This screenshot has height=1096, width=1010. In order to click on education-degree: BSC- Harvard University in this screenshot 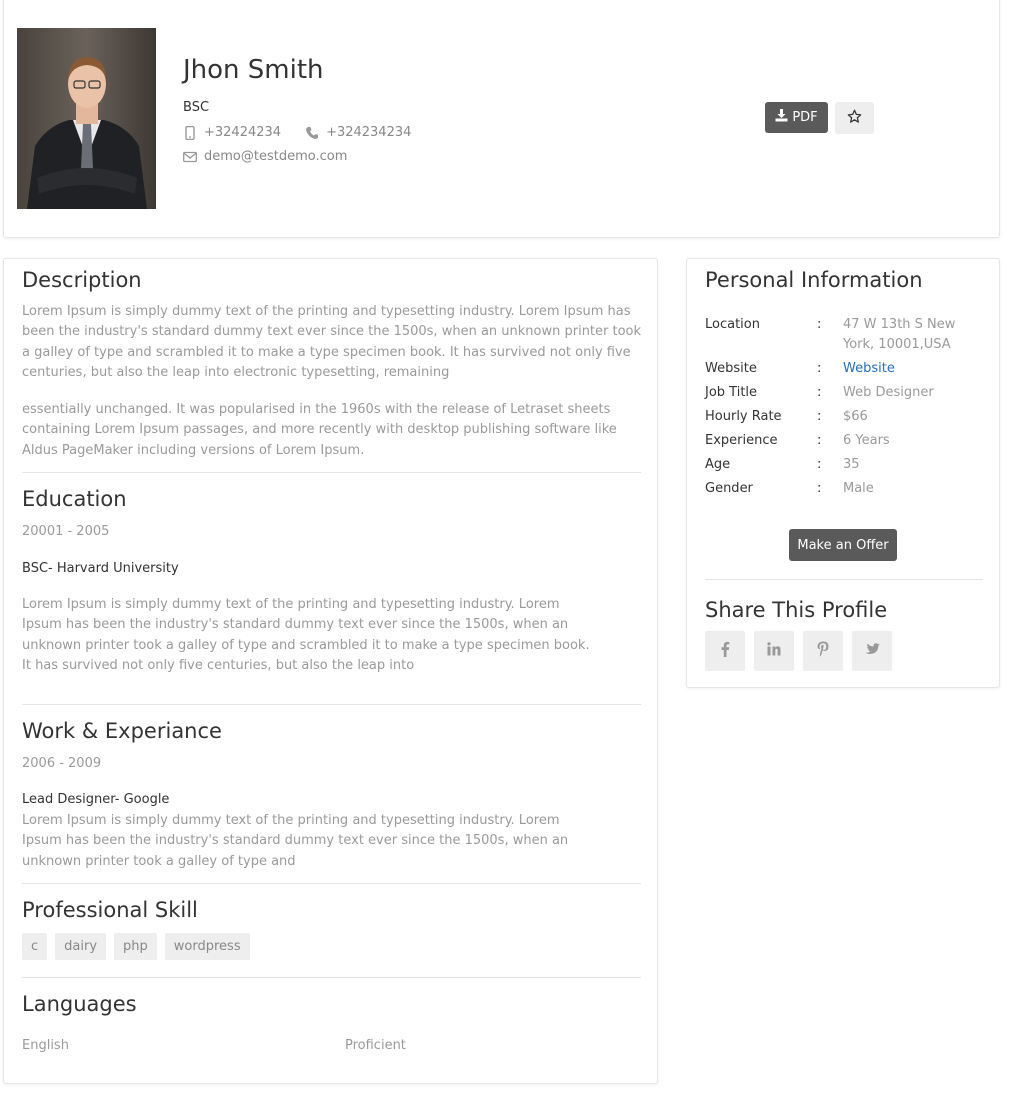, I will do `click(100, 568)`.